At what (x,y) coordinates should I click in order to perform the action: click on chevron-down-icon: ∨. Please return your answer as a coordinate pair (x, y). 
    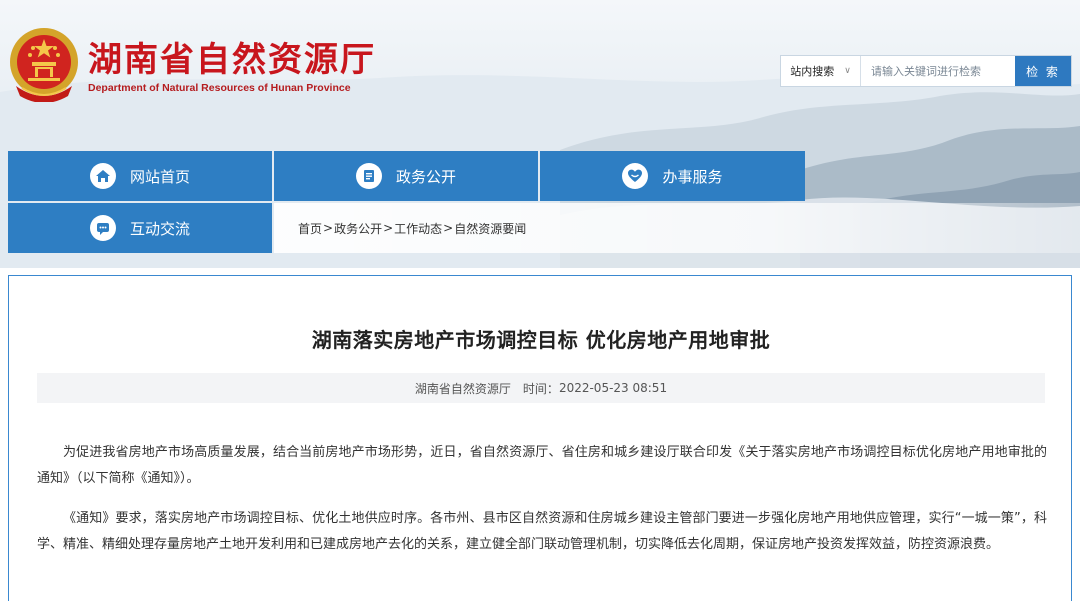
    Looking at the image, I should click on (847, 71).